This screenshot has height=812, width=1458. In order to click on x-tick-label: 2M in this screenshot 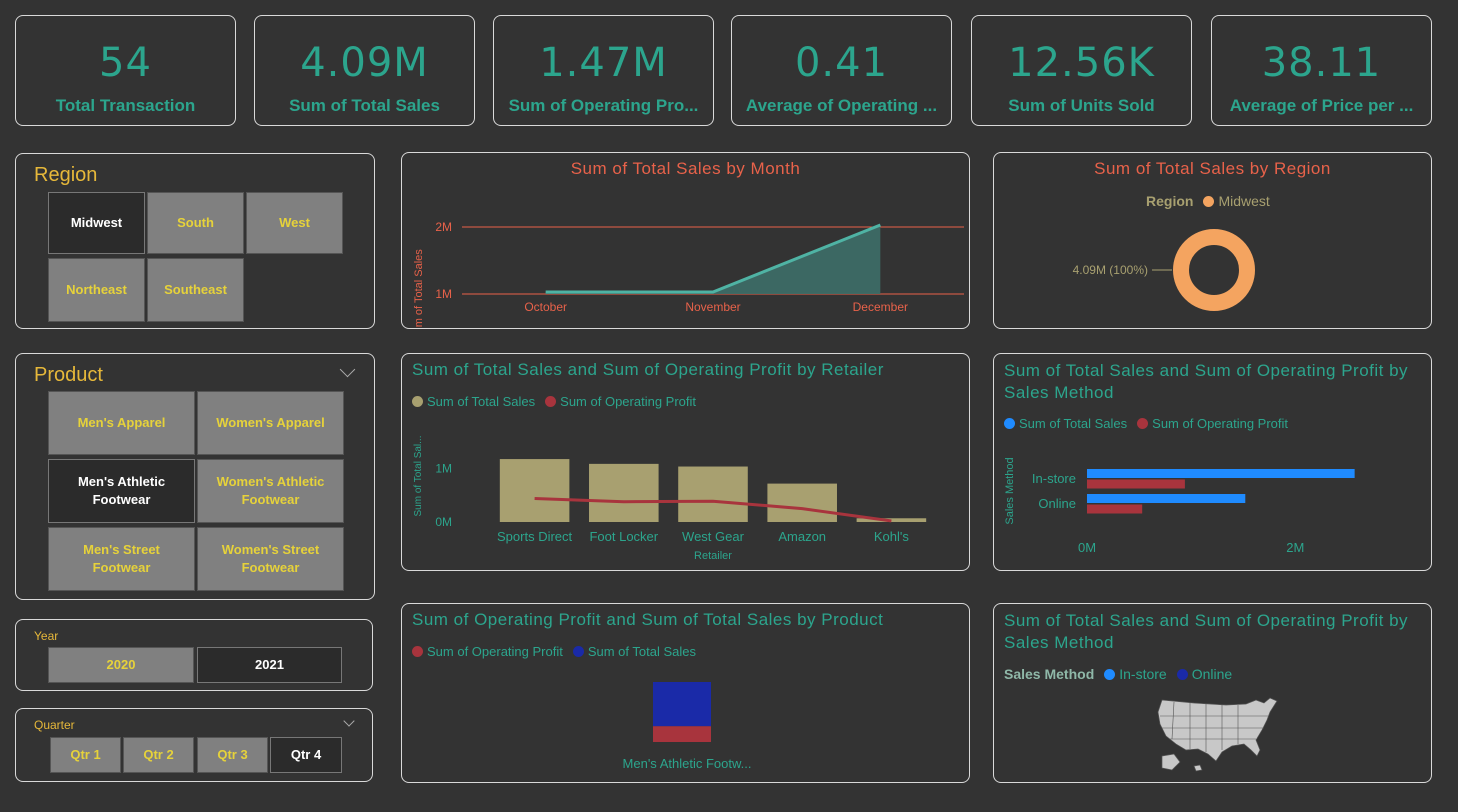, I will do `click(1295, 547)`.